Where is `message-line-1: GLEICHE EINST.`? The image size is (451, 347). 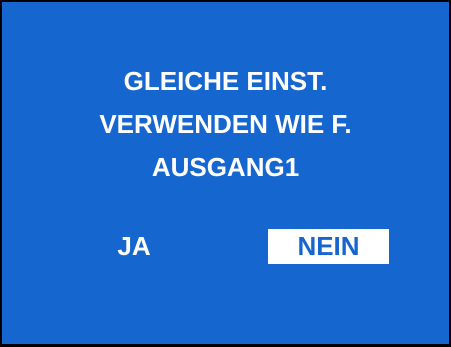 message-line-1: GLEICHE EINST. is located at coordinates (225, 81).